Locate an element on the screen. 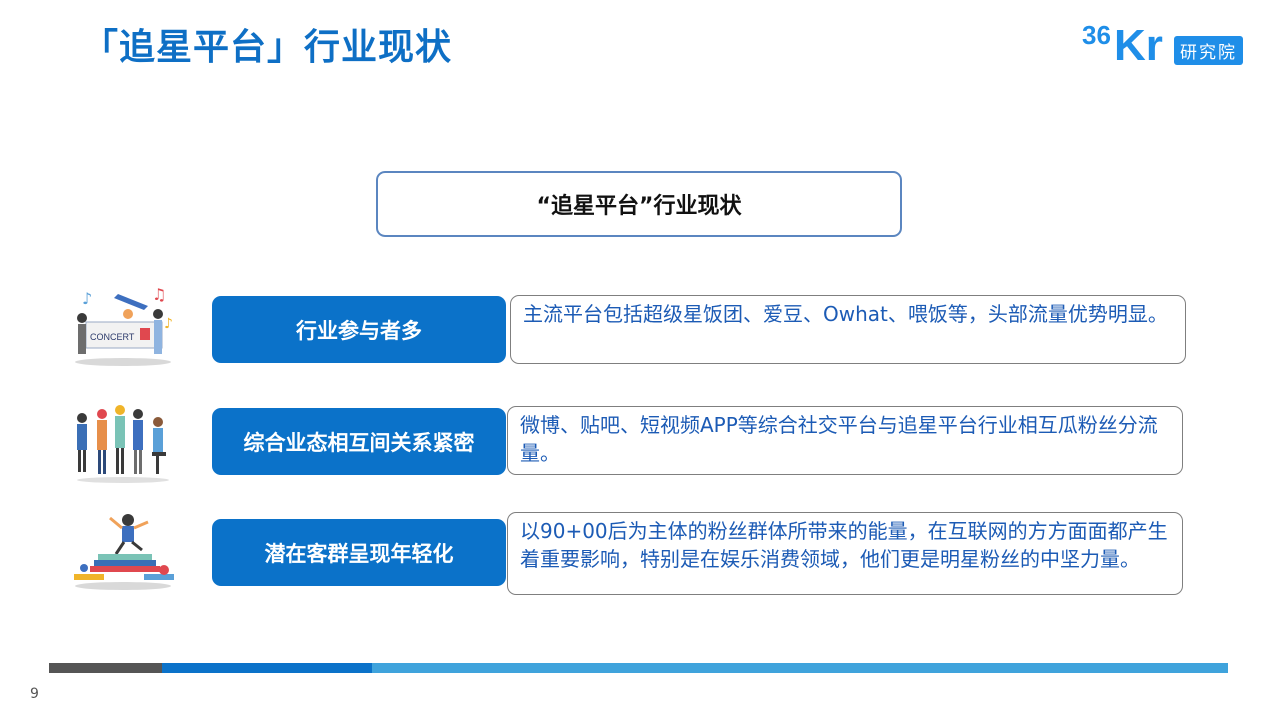 This screenshot has height=720, width=1280. logo-badge: 研究院 is located at coordinates (1208, 50).